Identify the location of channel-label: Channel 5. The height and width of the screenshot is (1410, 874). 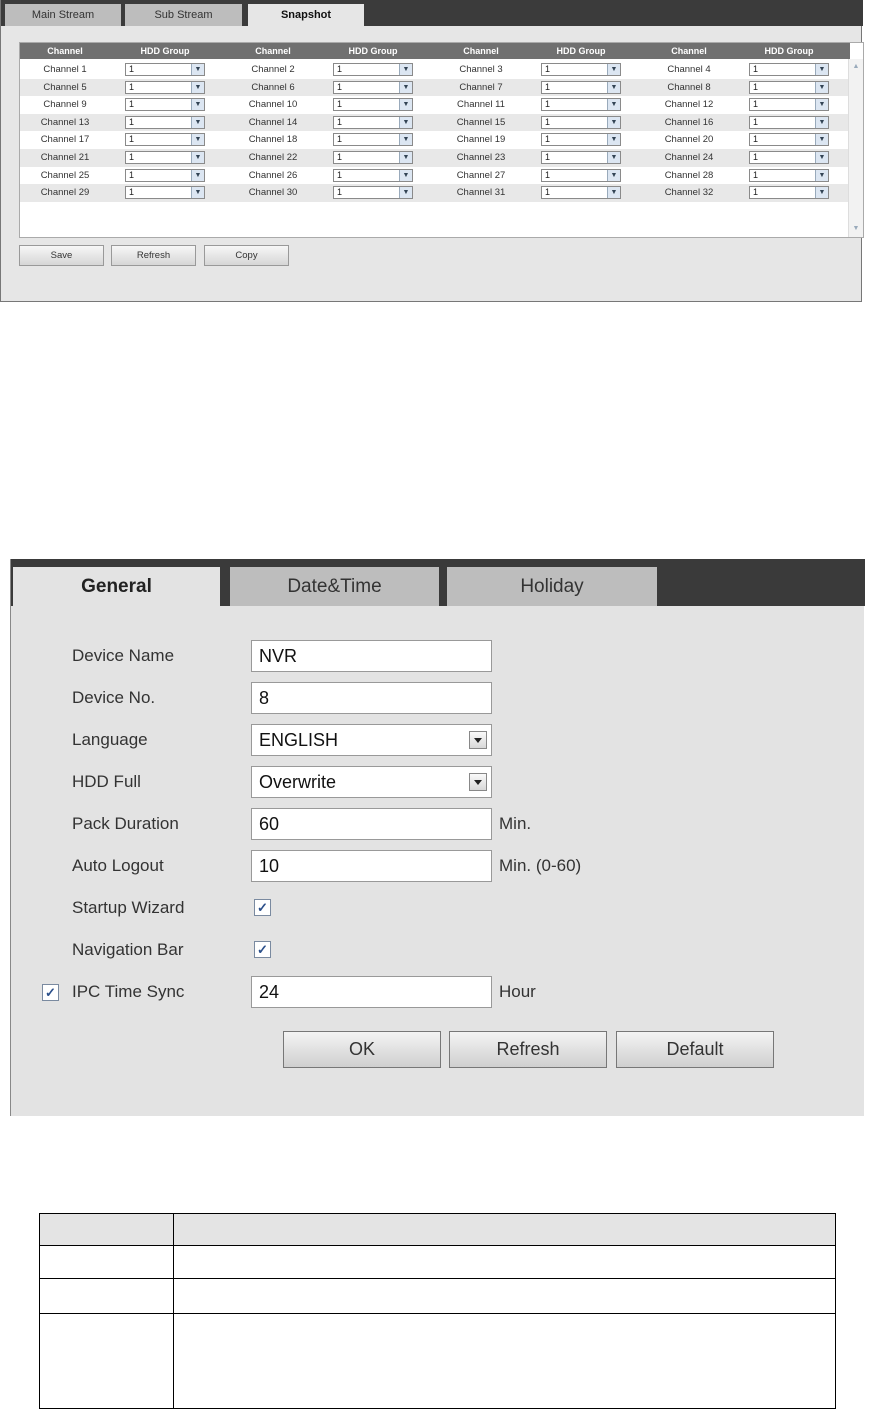
(65, 87).